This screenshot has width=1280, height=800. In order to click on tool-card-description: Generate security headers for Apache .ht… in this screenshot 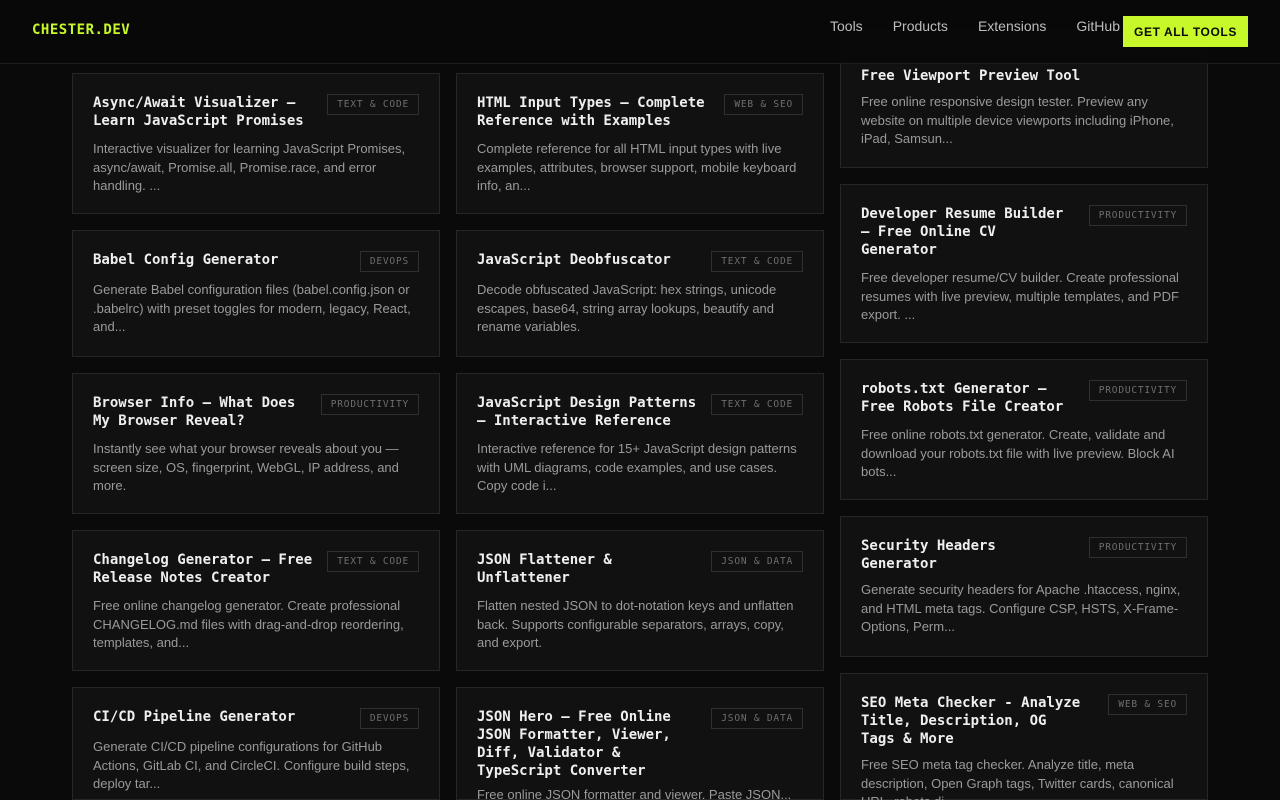, I will do `click(1021, 608)`.